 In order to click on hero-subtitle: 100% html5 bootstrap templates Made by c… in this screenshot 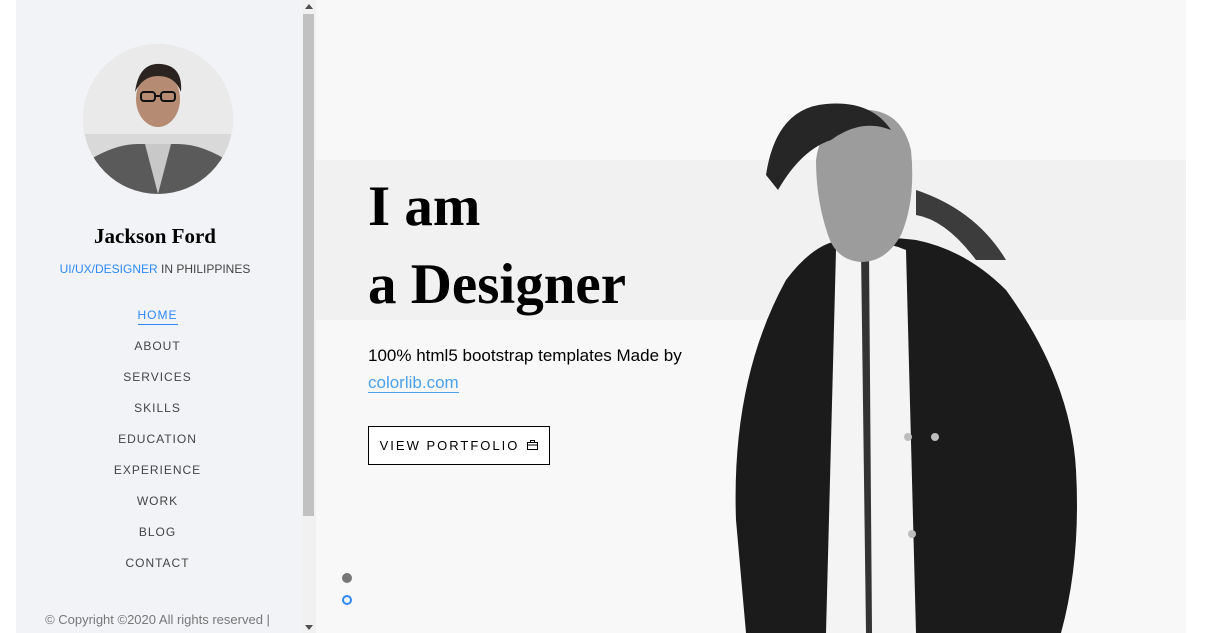, I will do `click(548, 369)`.